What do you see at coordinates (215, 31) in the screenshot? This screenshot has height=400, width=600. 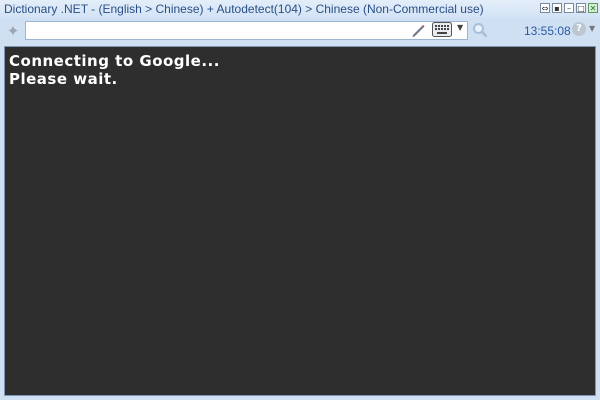 I see `search-input` at bounding box center [215, 31].